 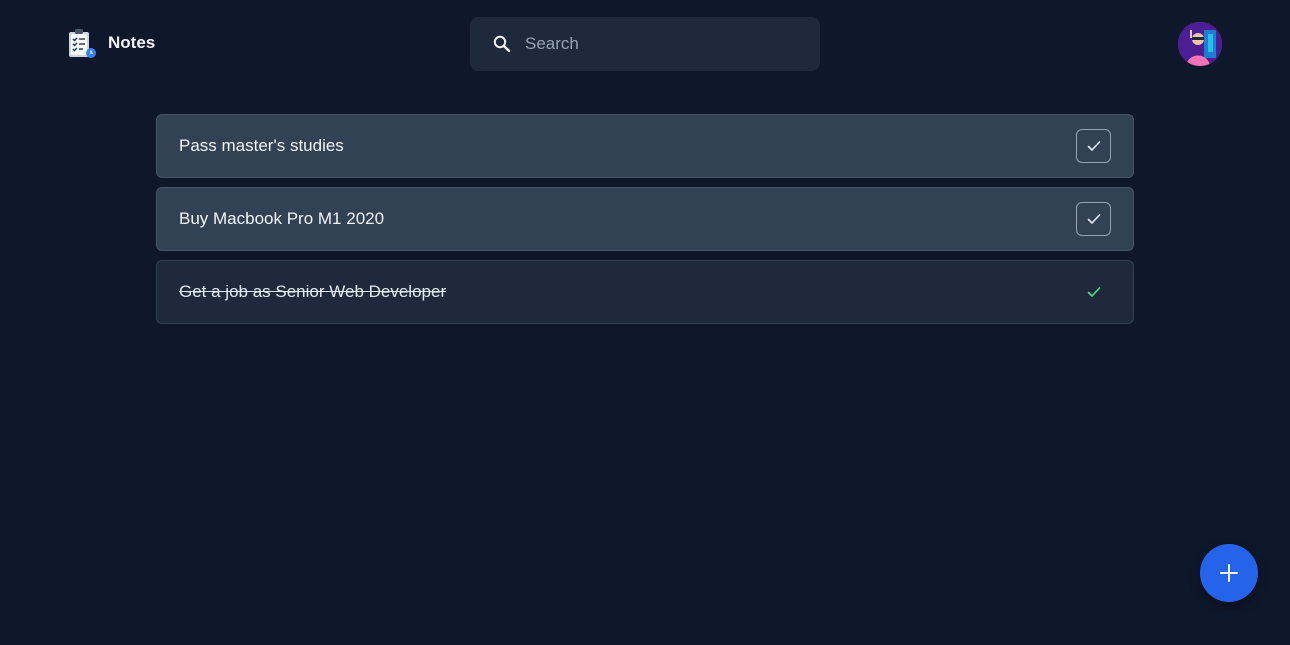 What do you see at coordinates (660, 44) in the screenshot?
I see `search-input` at bounding box center [660, 44].